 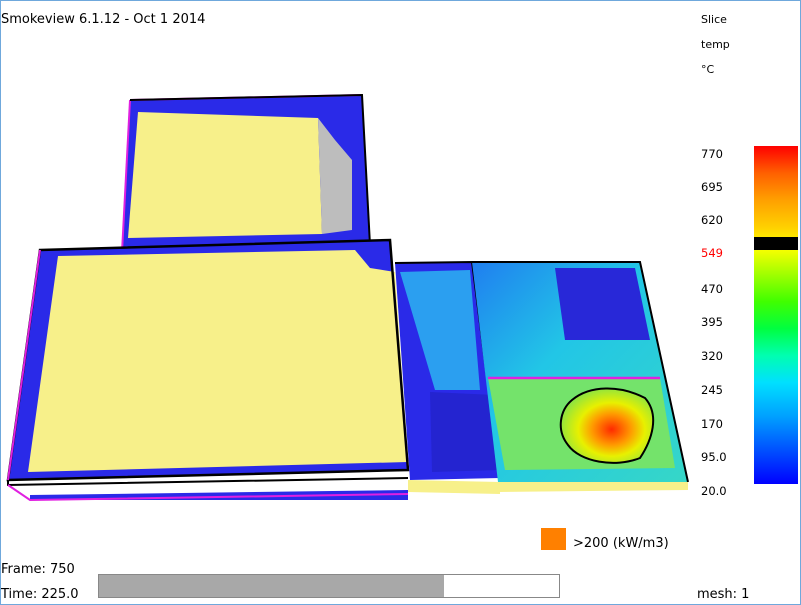 What do you see at coordinates (712, 253) in the screenshot?
I see `colorbar-label-highlighted: 549` at bounding box center [712, 253].